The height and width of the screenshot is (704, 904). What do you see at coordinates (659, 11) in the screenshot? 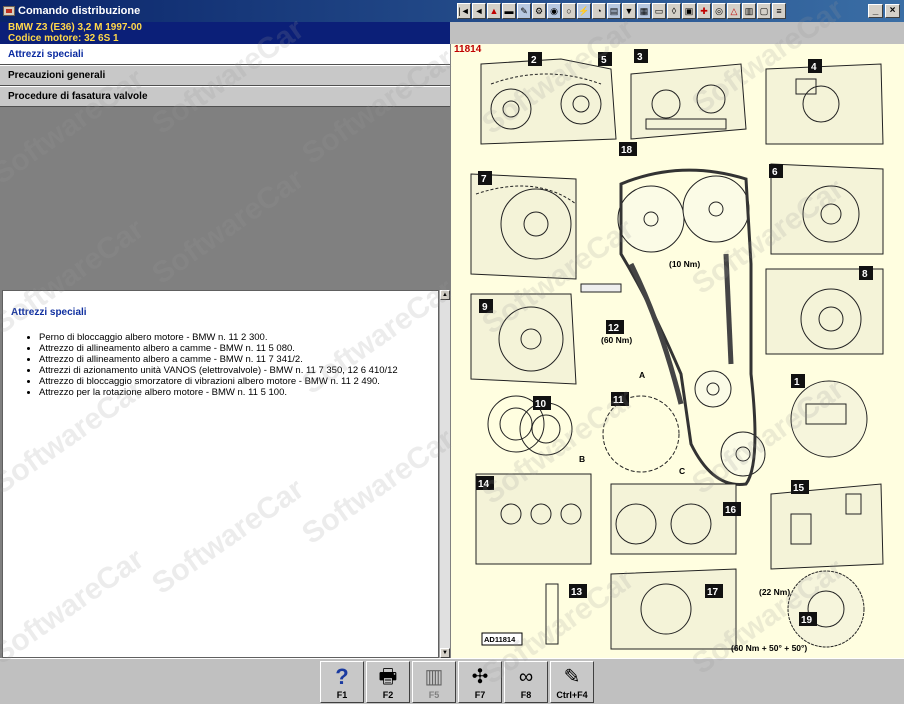
I see `car-icon: ▭` at bounding box center [659, 11].